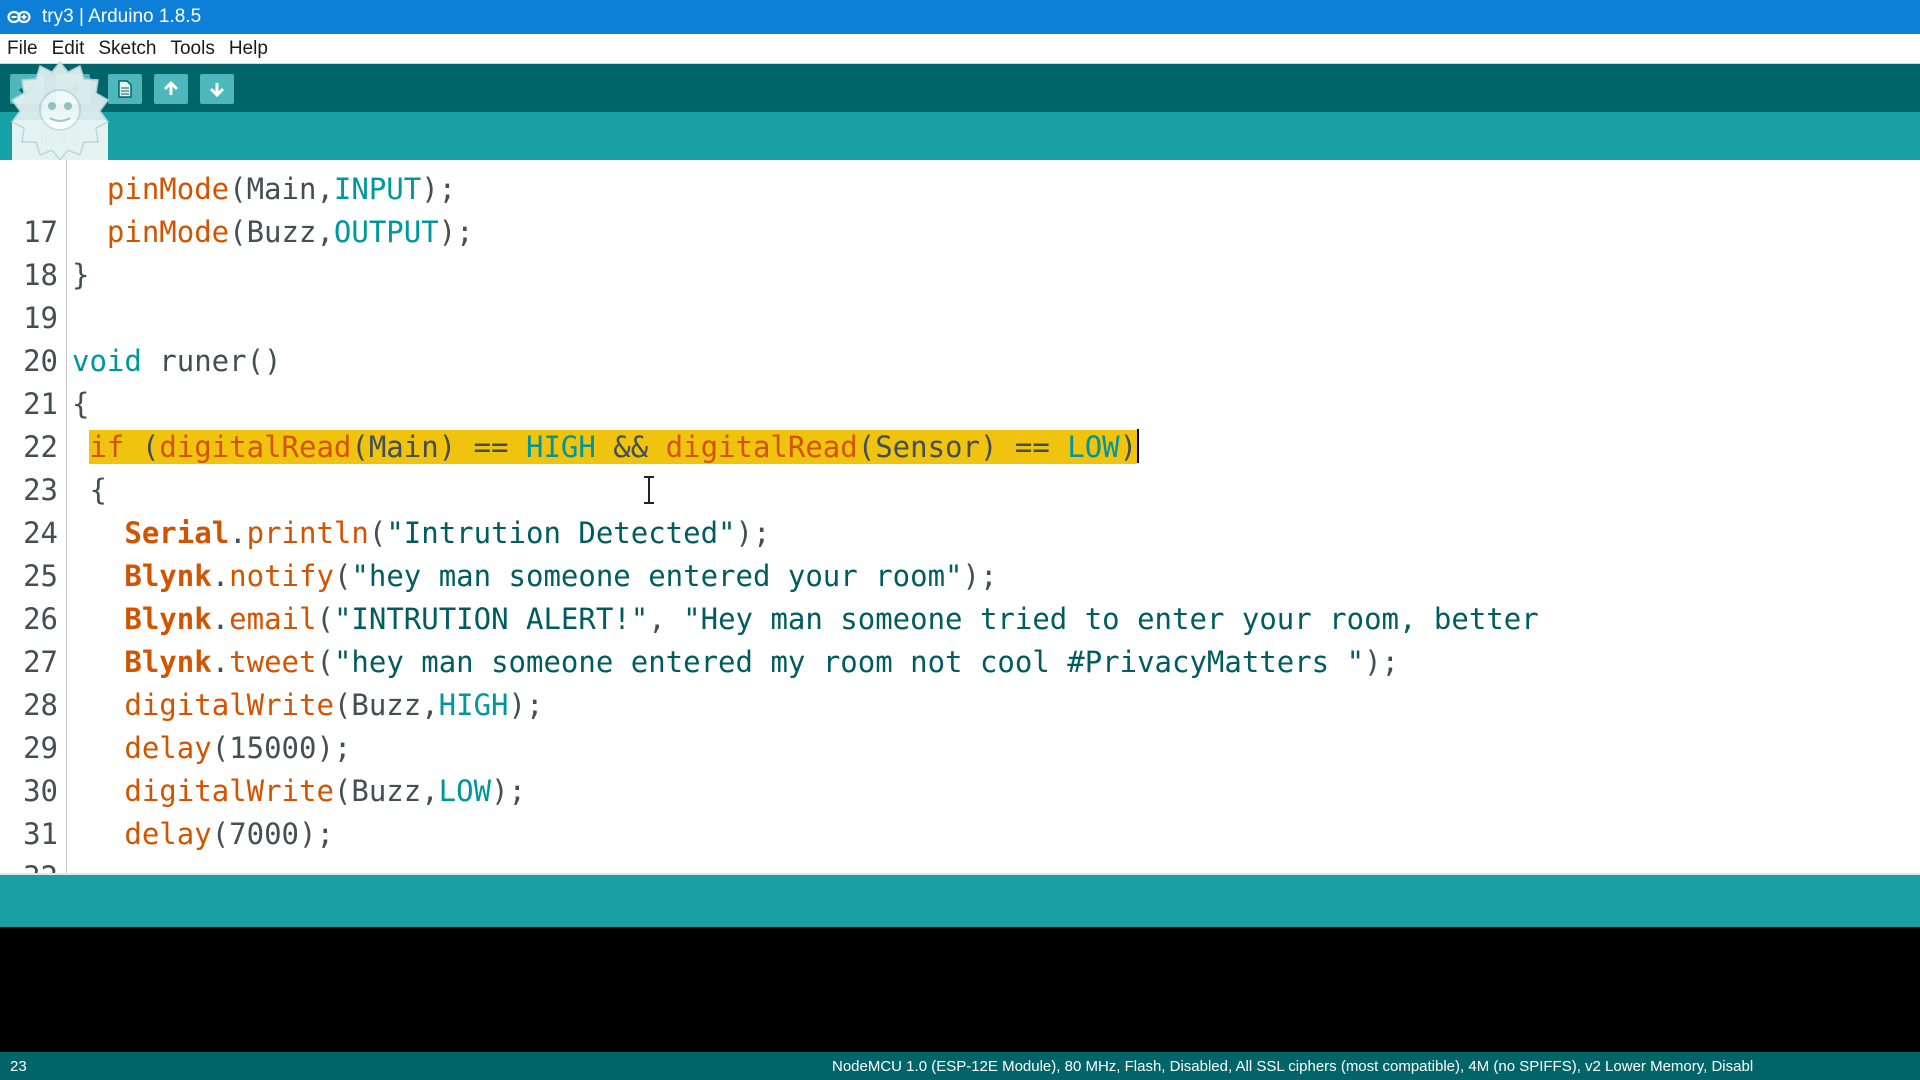  I want to click on code-text: pinMode(Buzz,OUTPUT);, so click(290, 232).